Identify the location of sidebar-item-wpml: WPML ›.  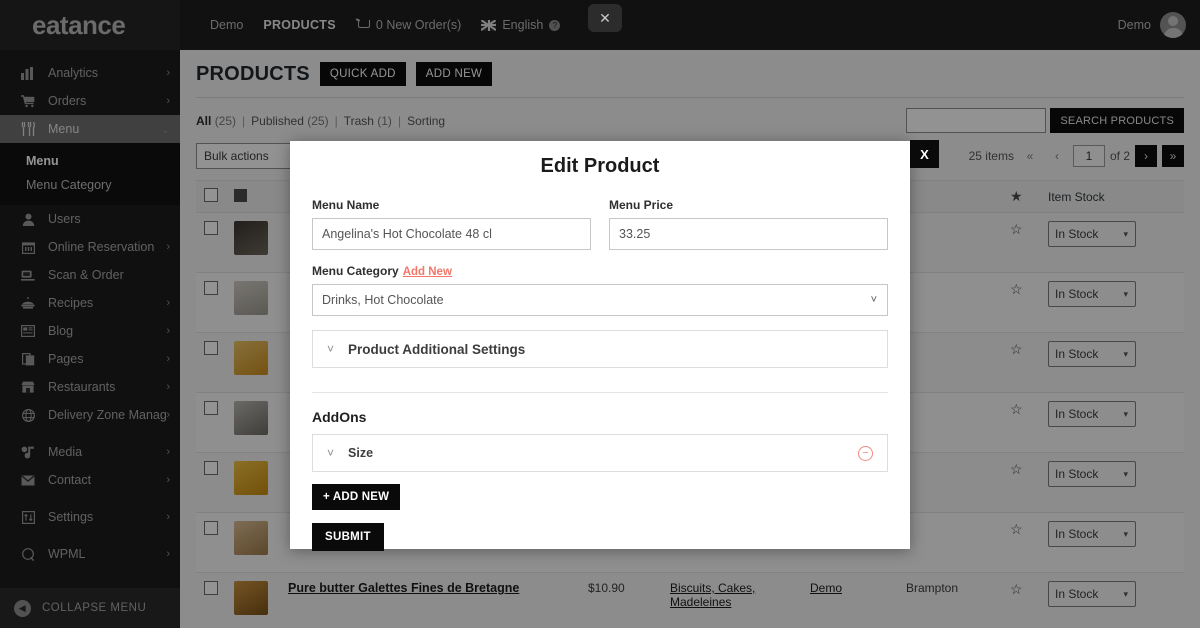
(90, 554).